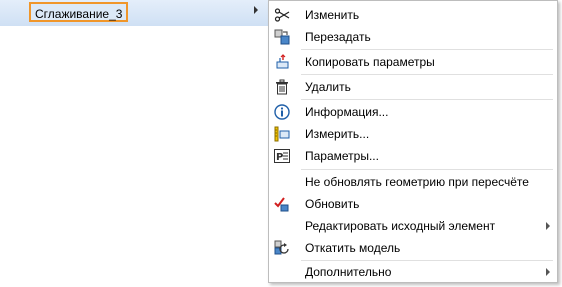  What do you see at coordinates (417, 182) in the screenshot?
I see `menu-item-label: Не обновлять геометрию при пересчёте` at bounding box center [417, 182].